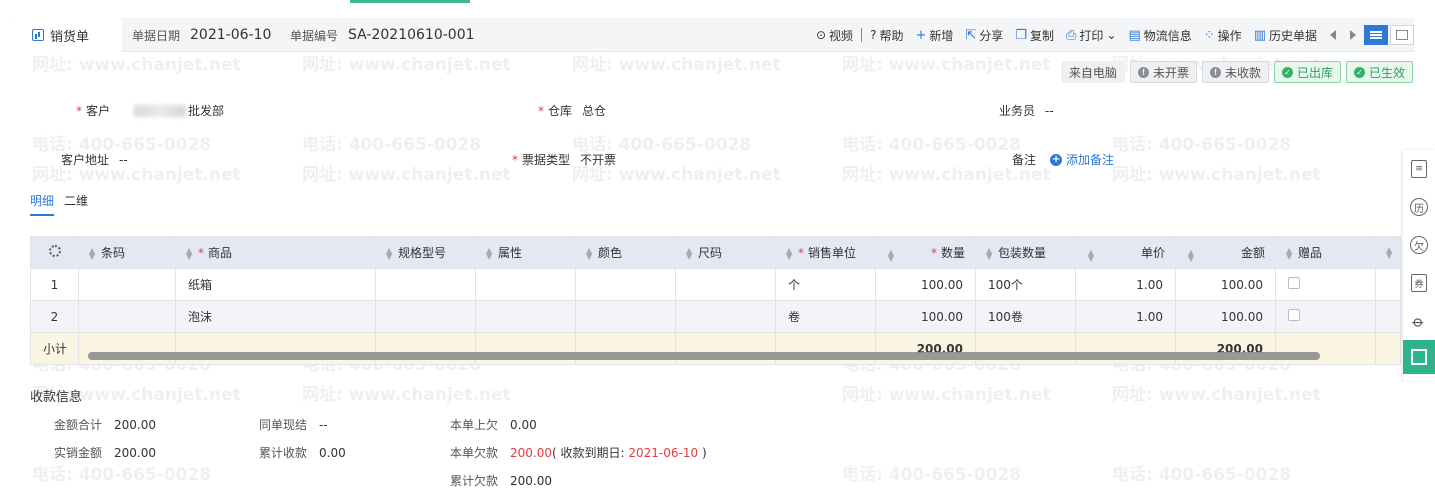  I want to click on cell-unit: 卷, so click(825, 316).